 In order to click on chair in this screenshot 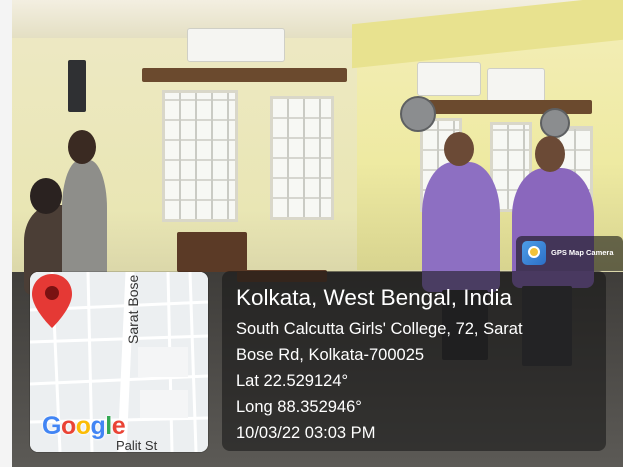, I will do `click(212, 252)`.